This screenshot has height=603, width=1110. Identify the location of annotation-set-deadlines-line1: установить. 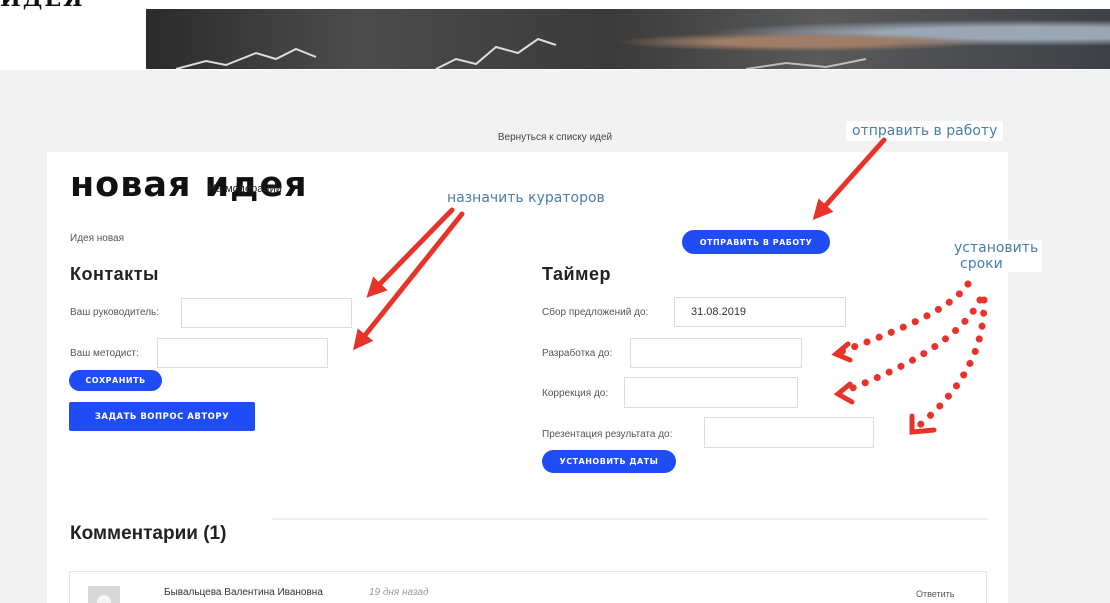
(996, 248).